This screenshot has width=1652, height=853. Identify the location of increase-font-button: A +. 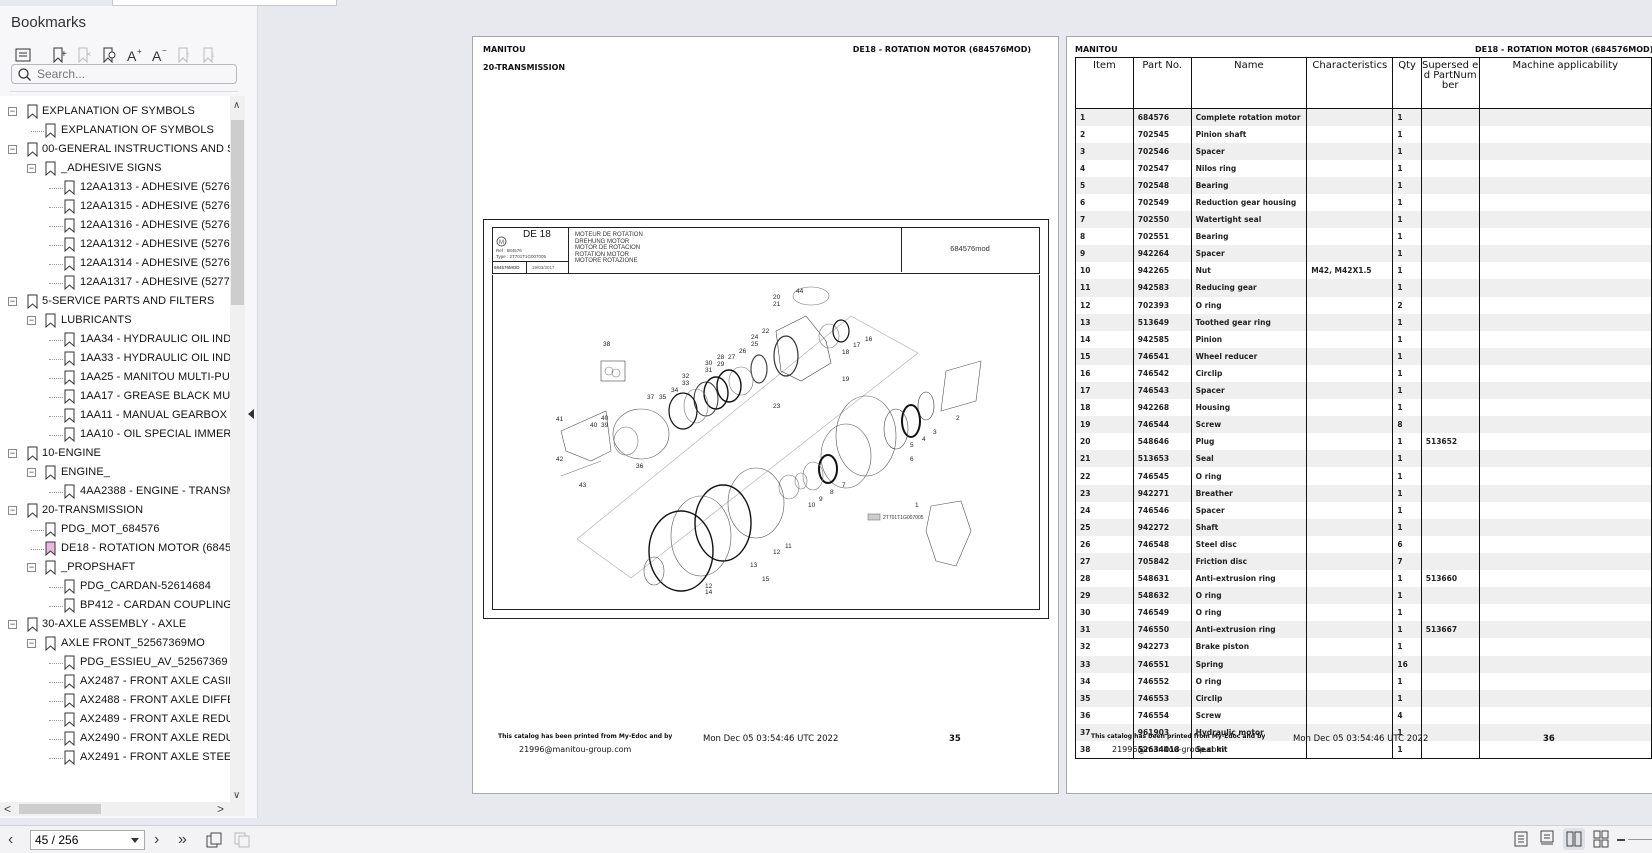
(134, 55).